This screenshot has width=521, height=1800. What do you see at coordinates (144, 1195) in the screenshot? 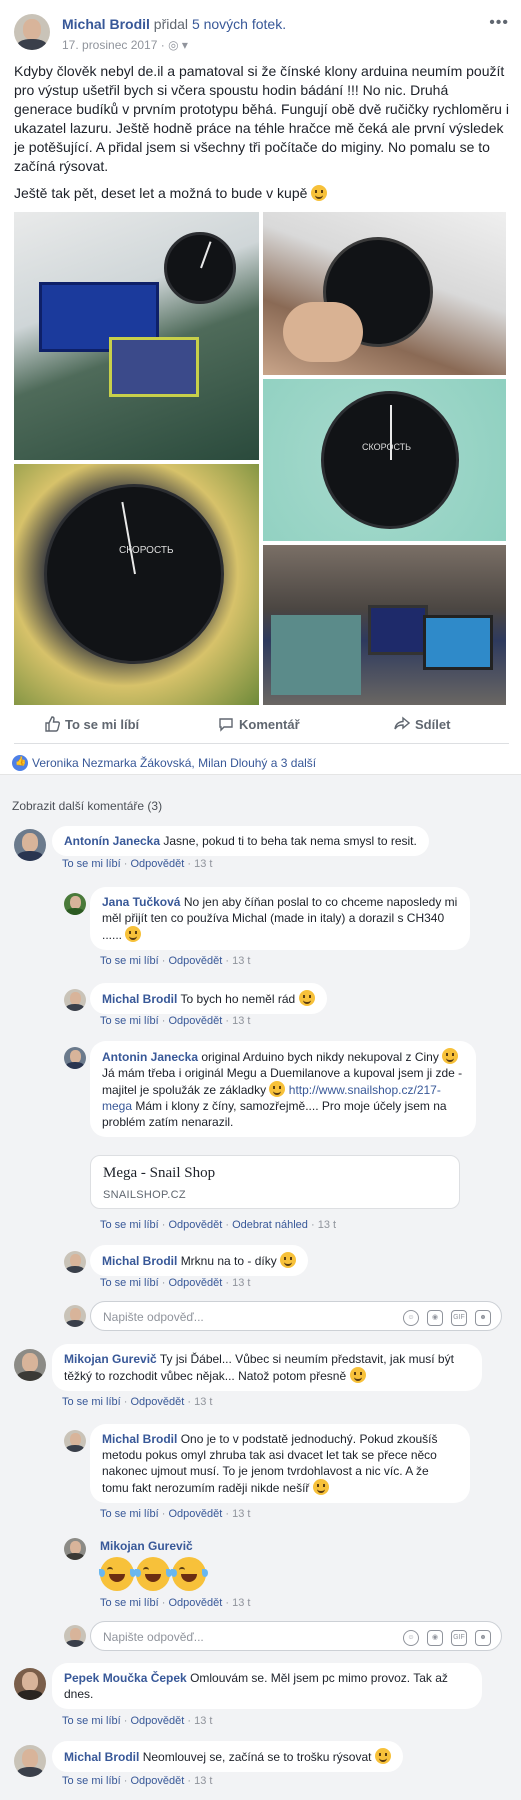
I see `link-preview-domain: SNAILSHOP.CZ` at bounding box center [144, 1195].